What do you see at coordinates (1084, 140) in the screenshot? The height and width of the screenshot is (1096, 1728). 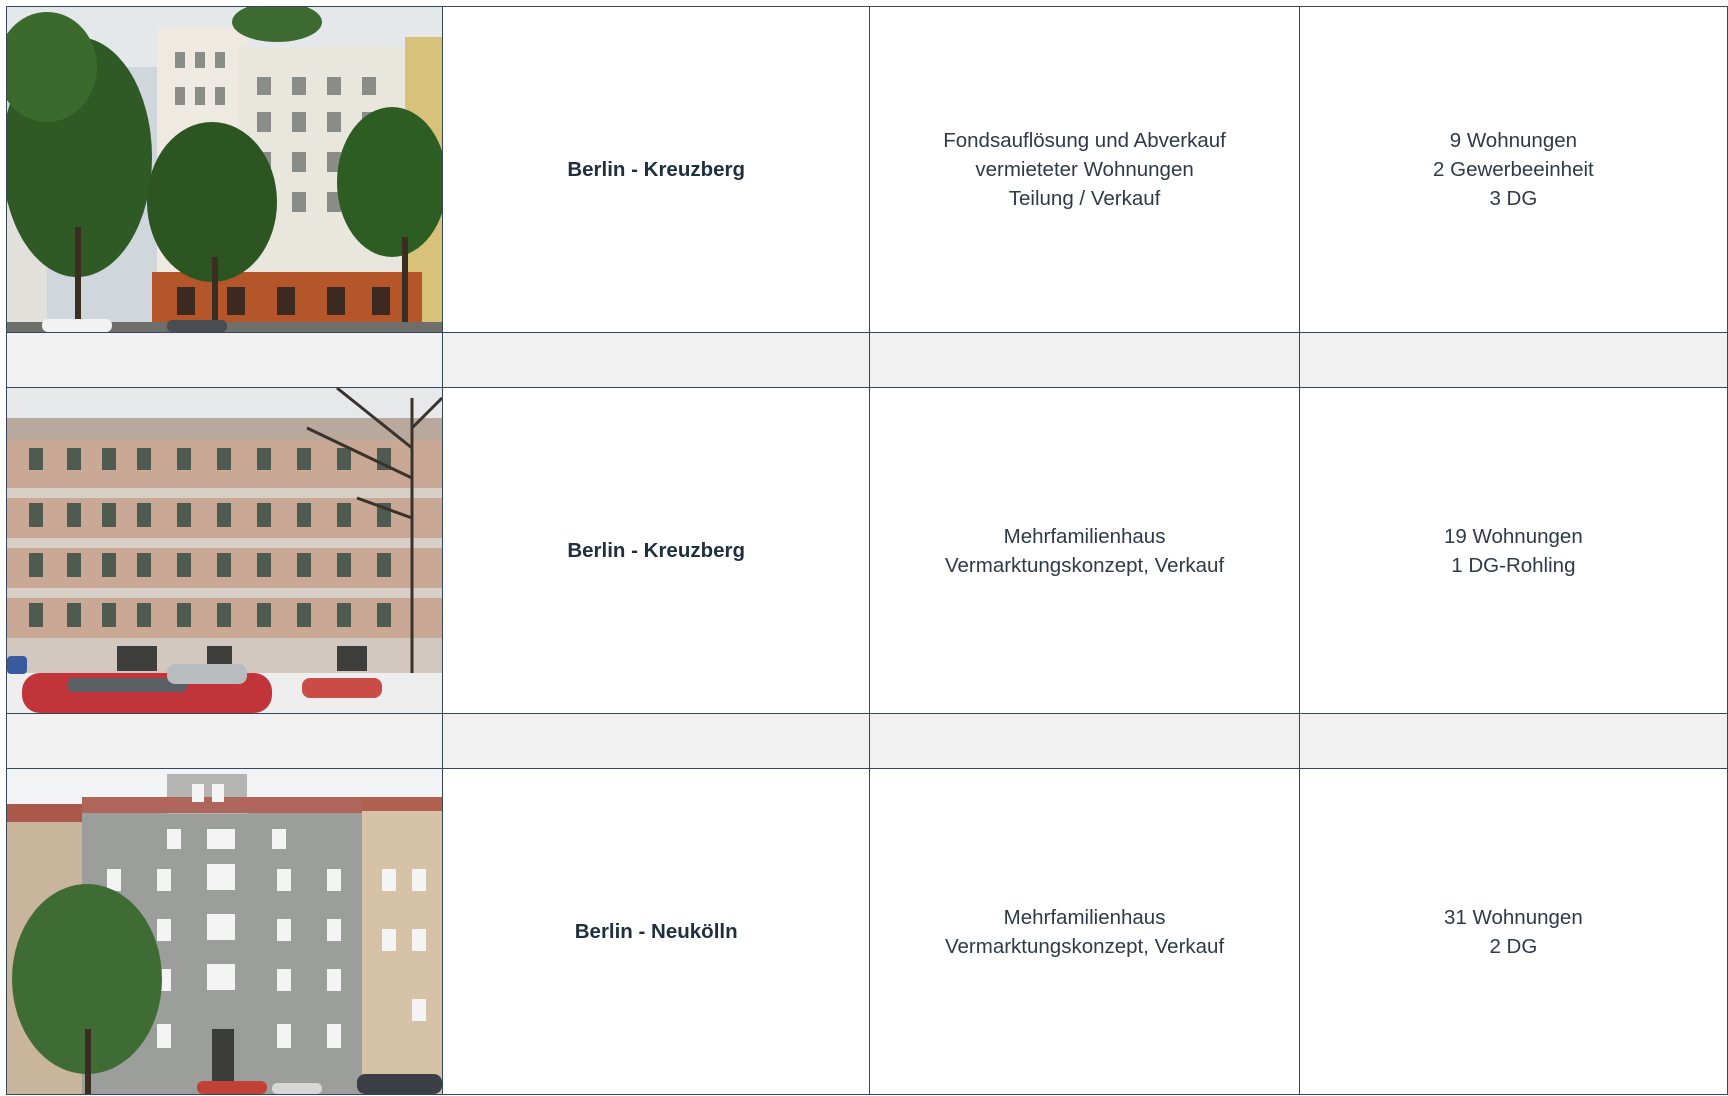 I see `description-line: Fondsauflösung und Abverkauf` at bounding box center [1084, 140].